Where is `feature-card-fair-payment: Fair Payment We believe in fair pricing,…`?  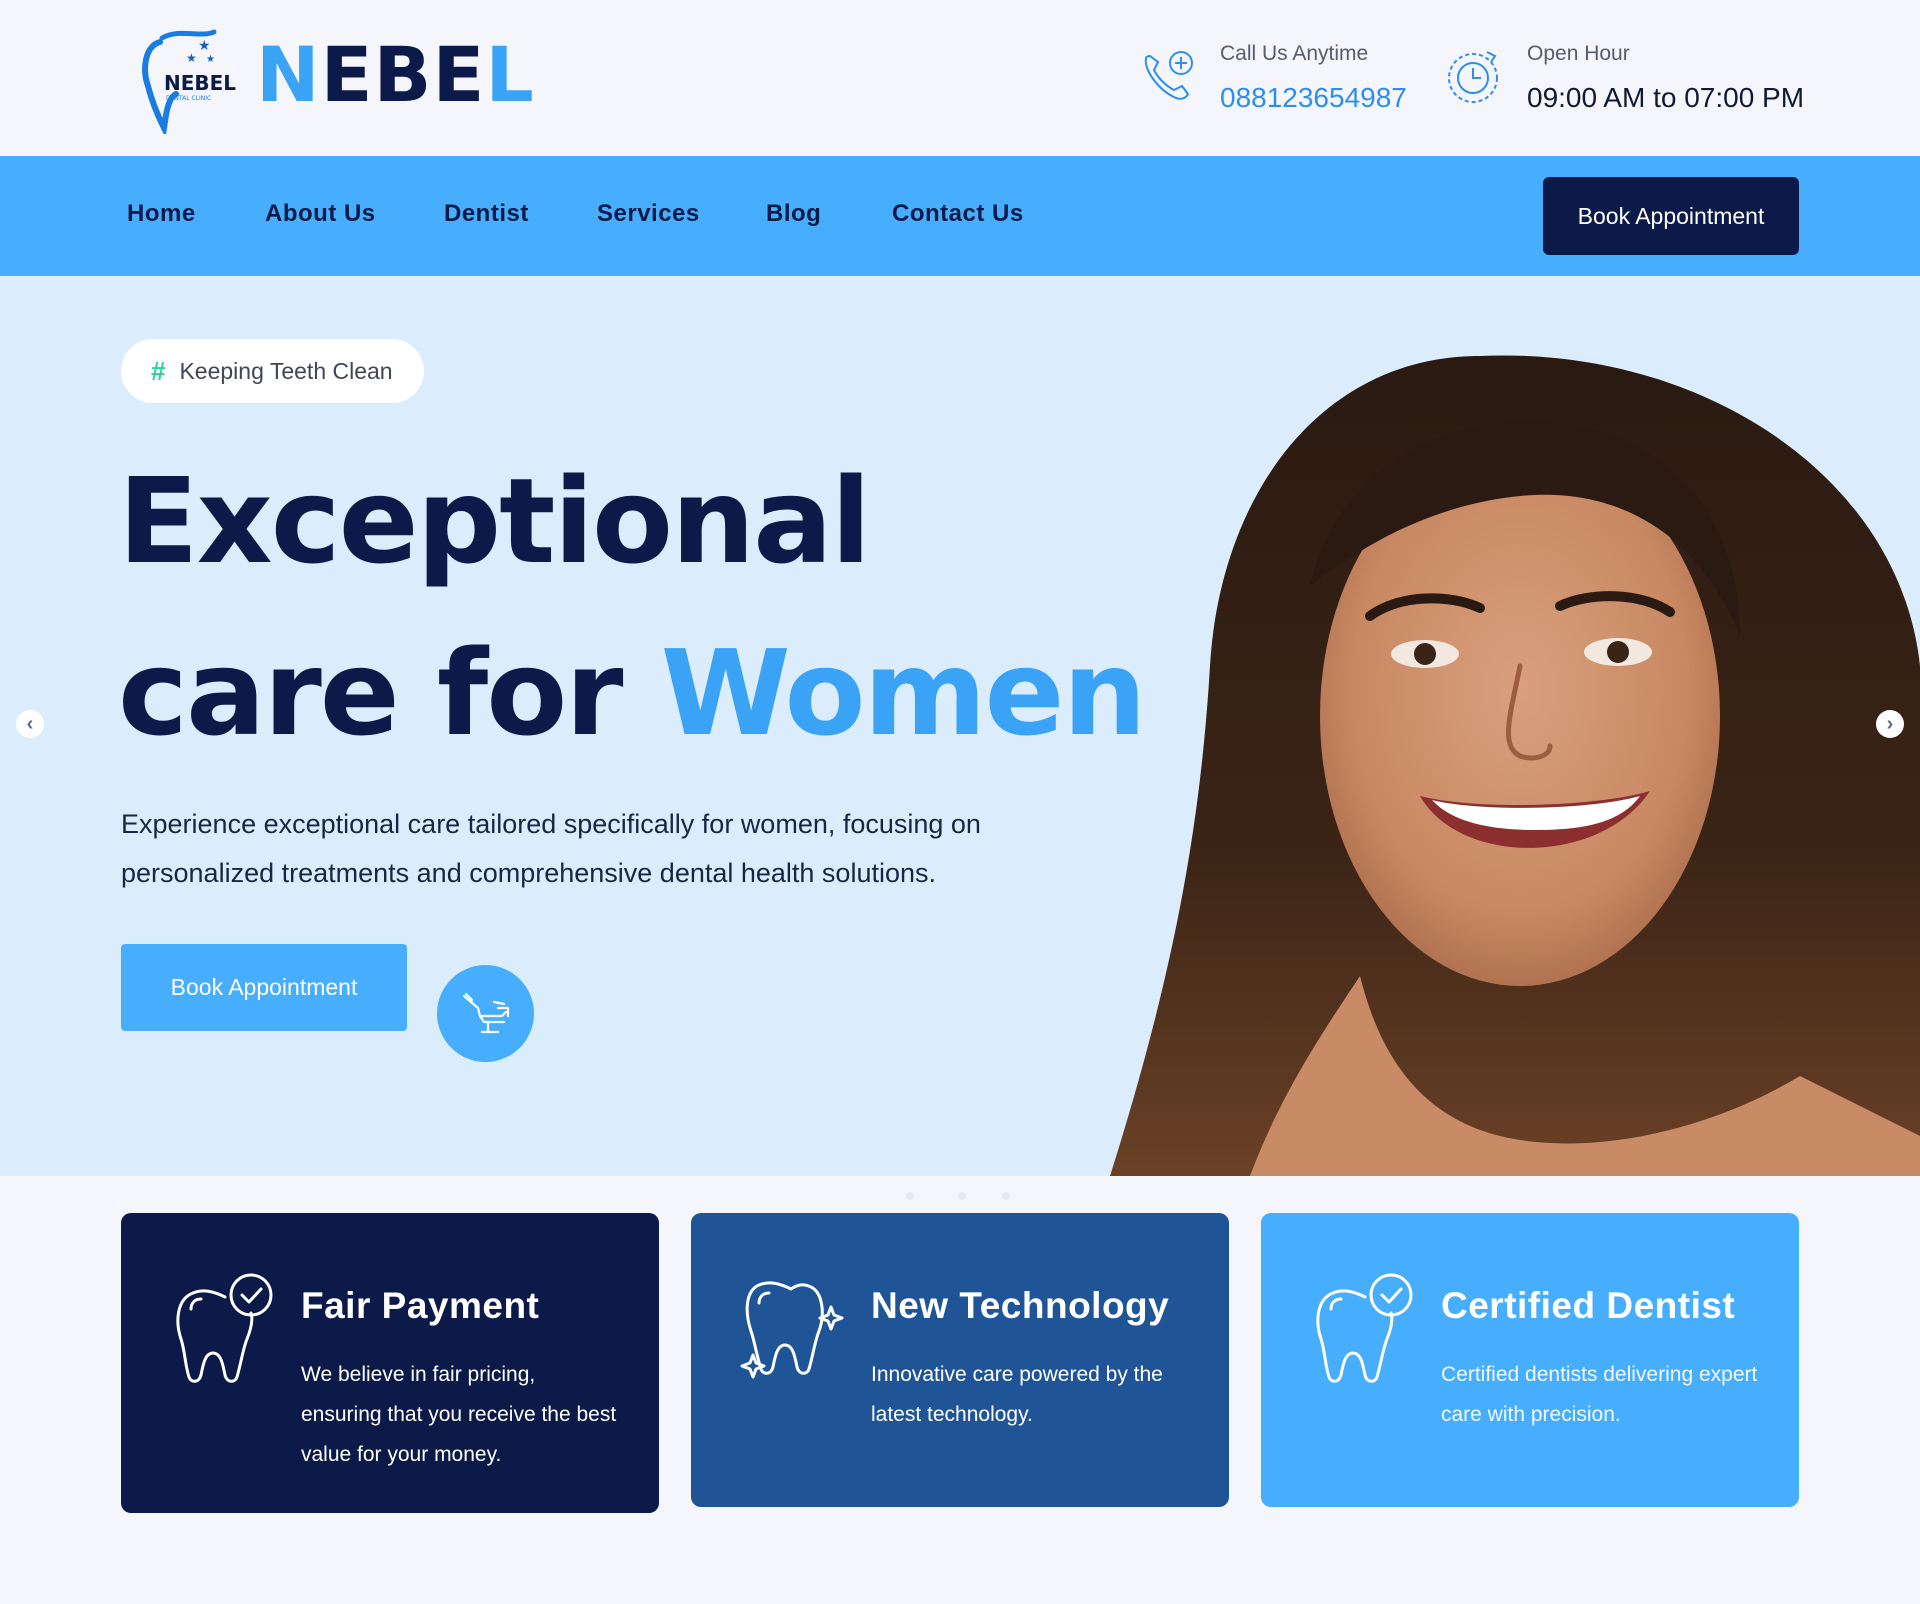 feature-card-fair-payment: Fair Payment We believe in fair pricing,… is located at coordinates (390, 1363).